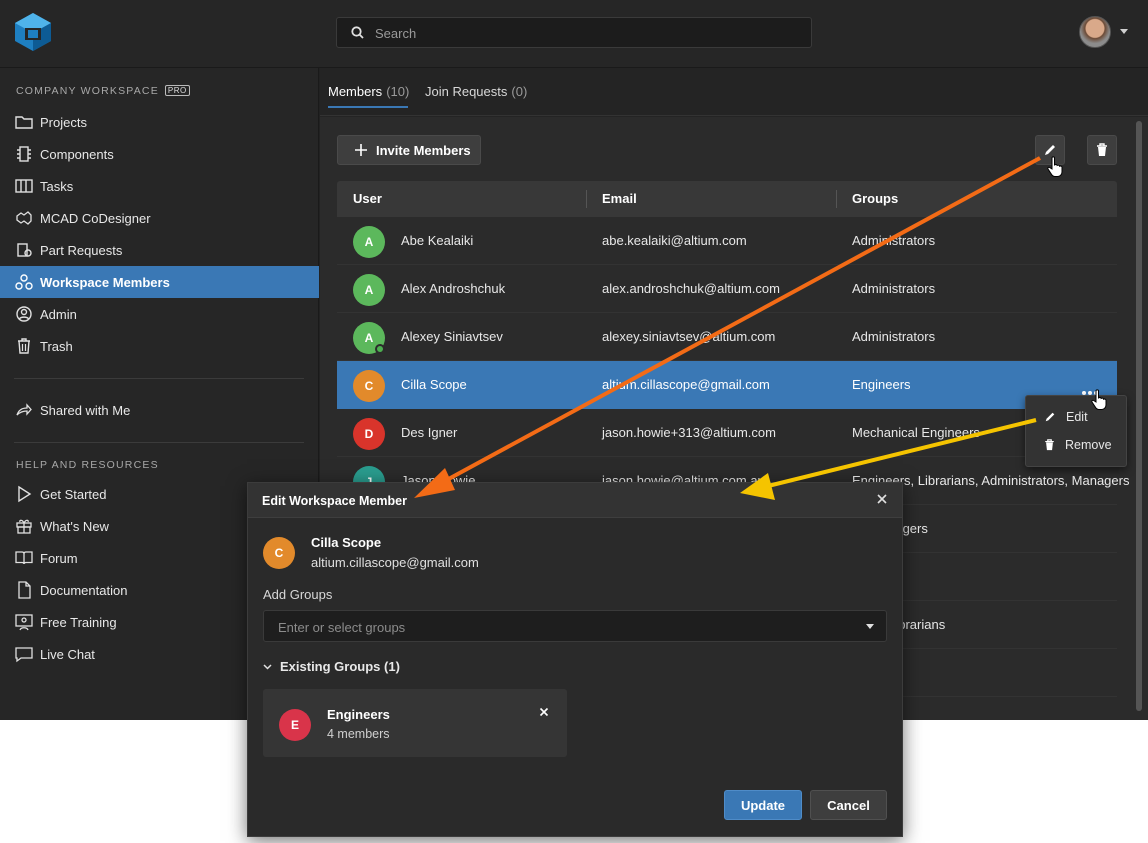  What do you see at coordinates (159, 154) in the screenshot?
I see `sidebar-item-components: Components` at bounding box center [159, 154].